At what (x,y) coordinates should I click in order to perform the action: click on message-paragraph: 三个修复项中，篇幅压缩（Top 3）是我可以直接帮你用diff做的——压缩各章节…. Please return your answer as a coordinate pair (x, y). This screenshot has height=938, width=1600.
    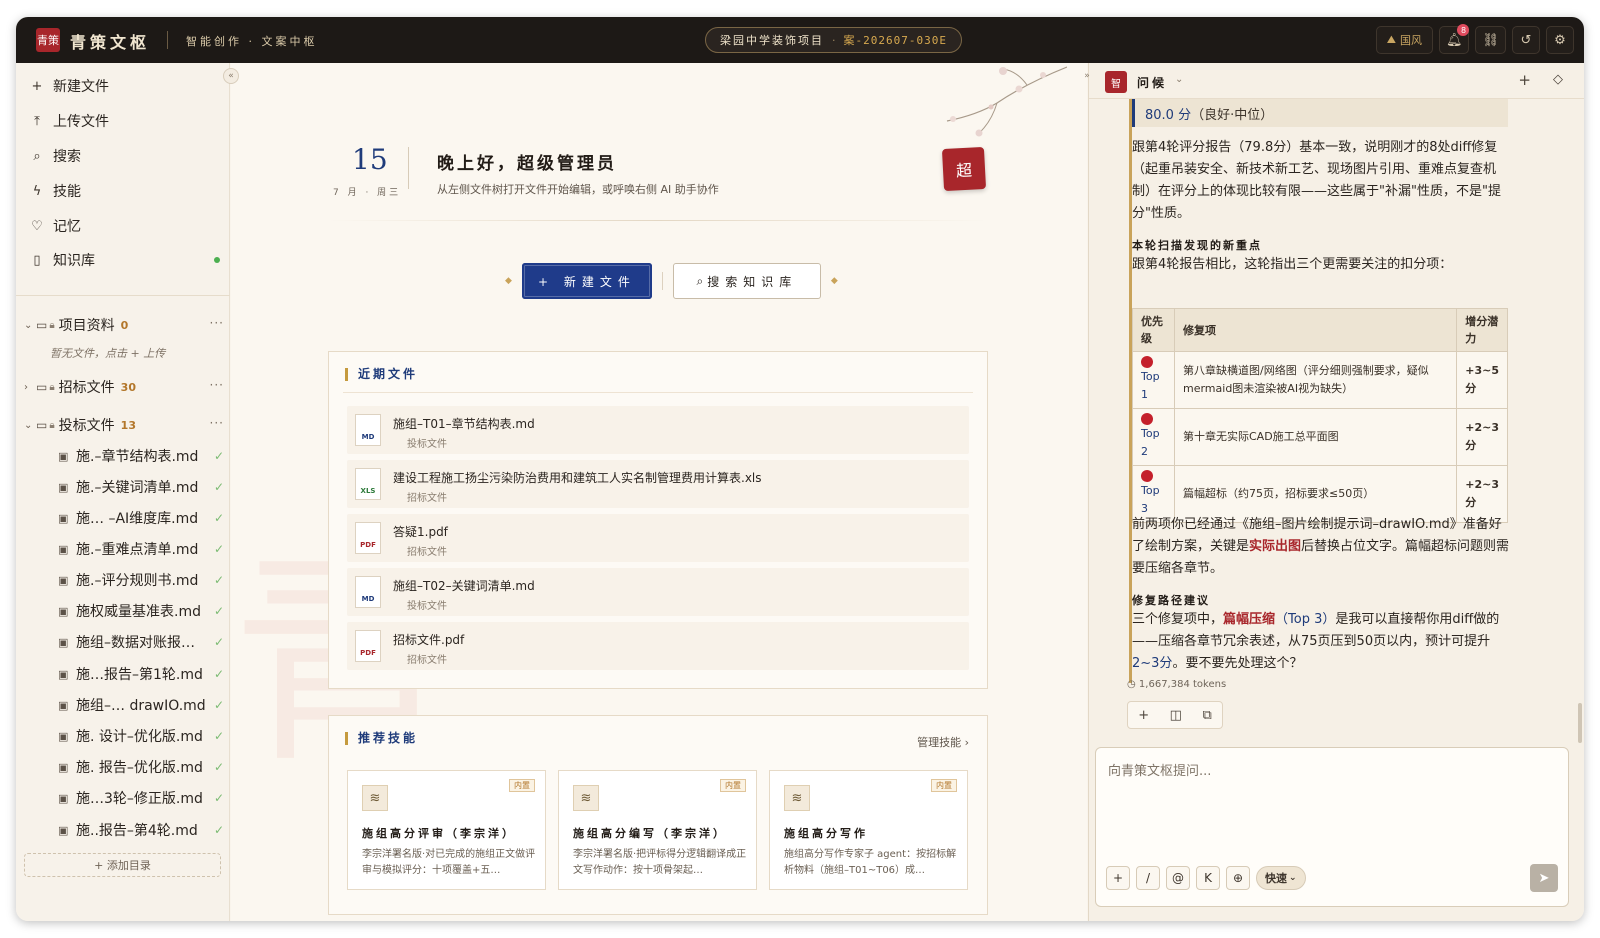
    Looking at the image, I should click on (1321, 642).